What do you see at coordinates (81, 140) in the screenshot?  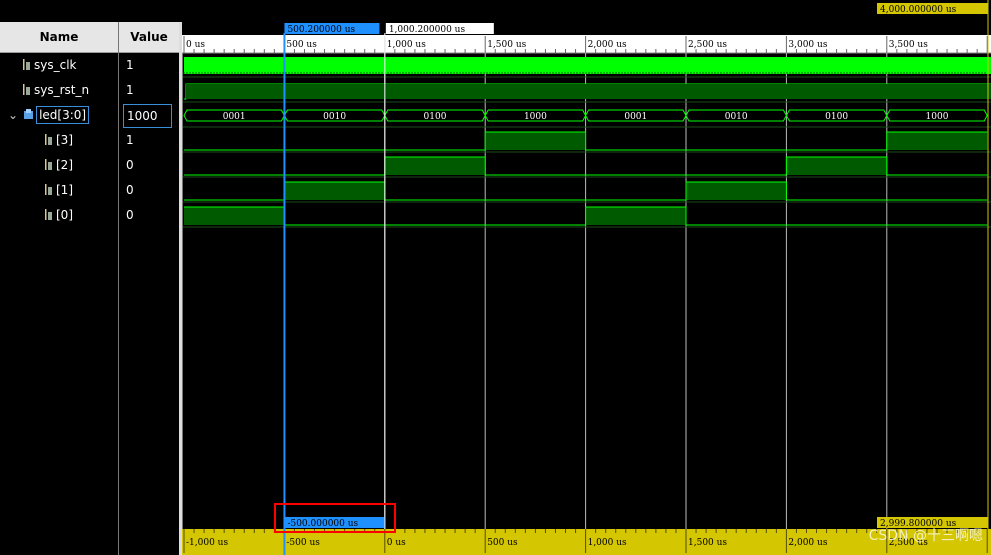 I see `signal-name-3: [3]` at bounding box center [81, 140].